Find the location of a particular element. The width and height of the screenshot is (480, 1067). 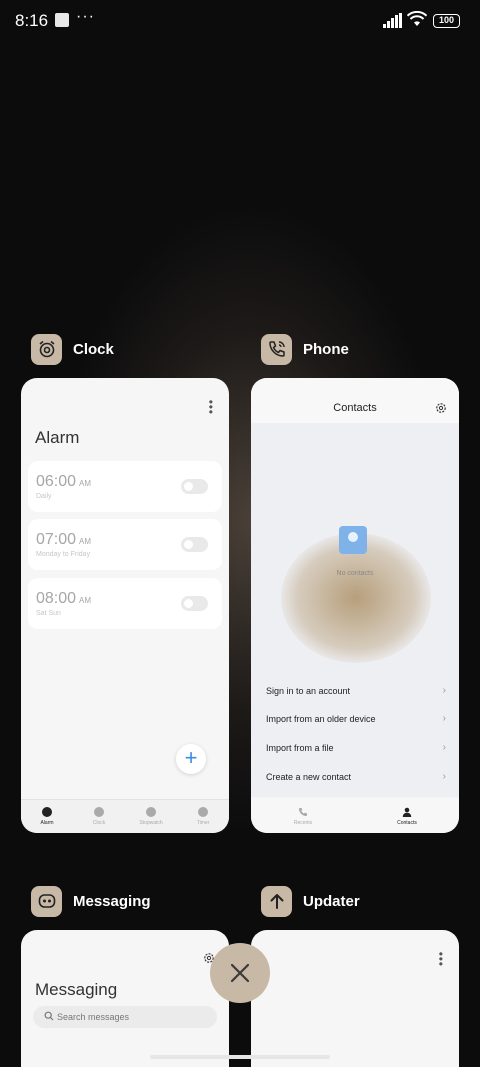

recent-card-updater: • • • is located at coordinates (355, 998).